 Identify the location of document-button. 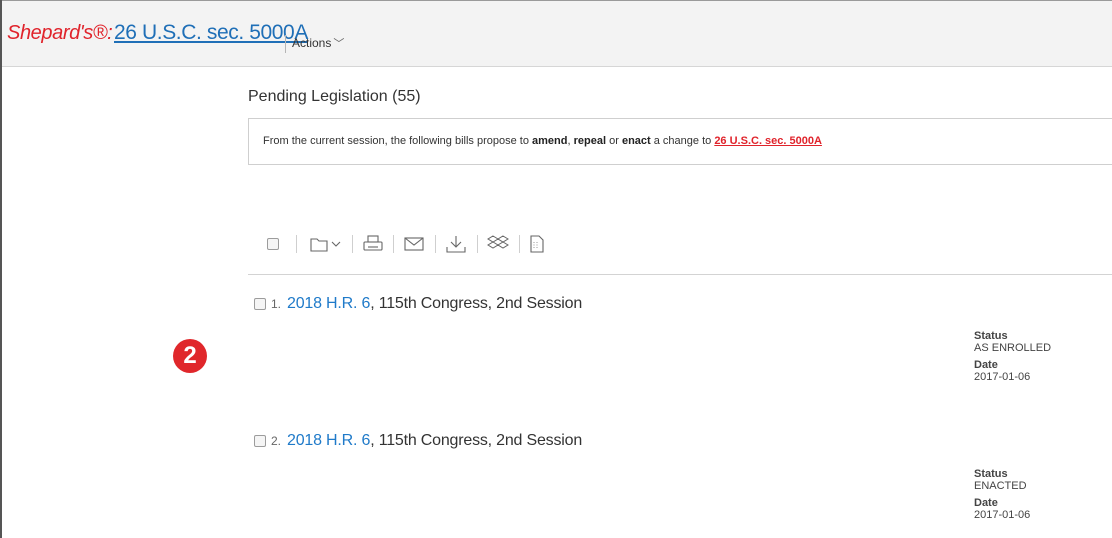
(537, 244).